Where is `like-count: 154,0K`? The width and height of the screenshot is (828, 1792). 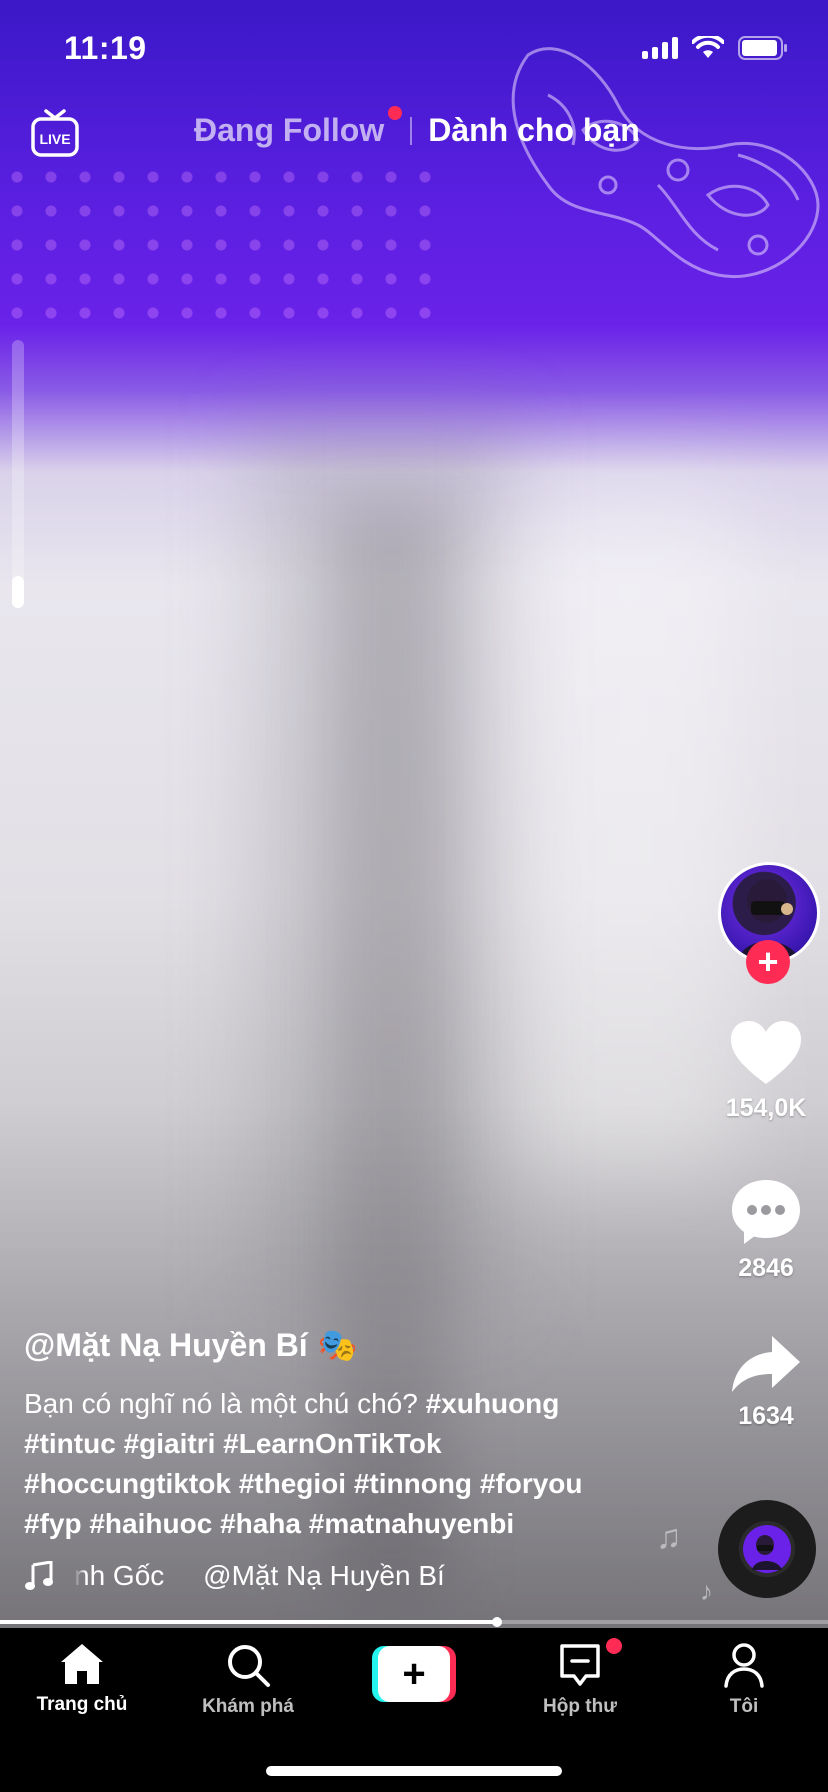
like-count: 154,0K is located at coordinates (766, 1108).